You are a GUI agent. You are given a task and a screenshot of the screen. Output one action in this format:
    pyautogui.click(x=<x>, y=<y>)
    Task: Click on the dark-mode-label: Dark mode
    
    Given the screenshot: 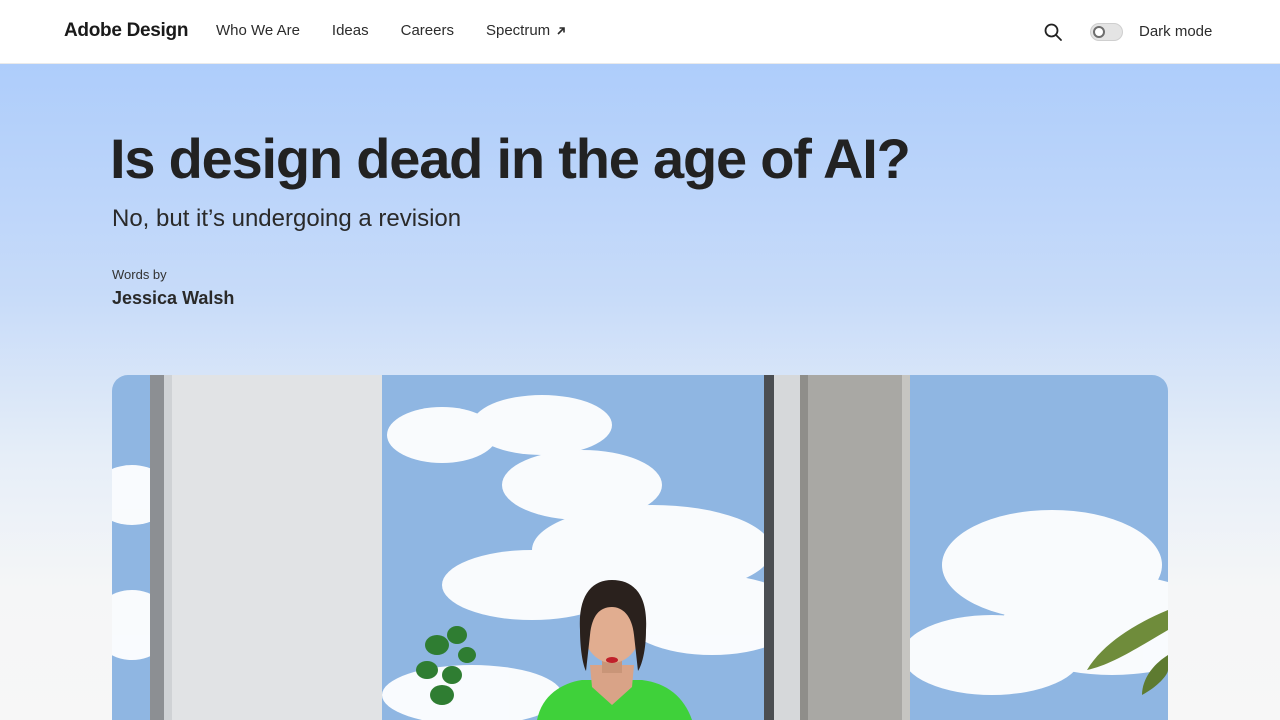 What is the action you would take?
    pyautogui.click(x=1176, y=31)
    